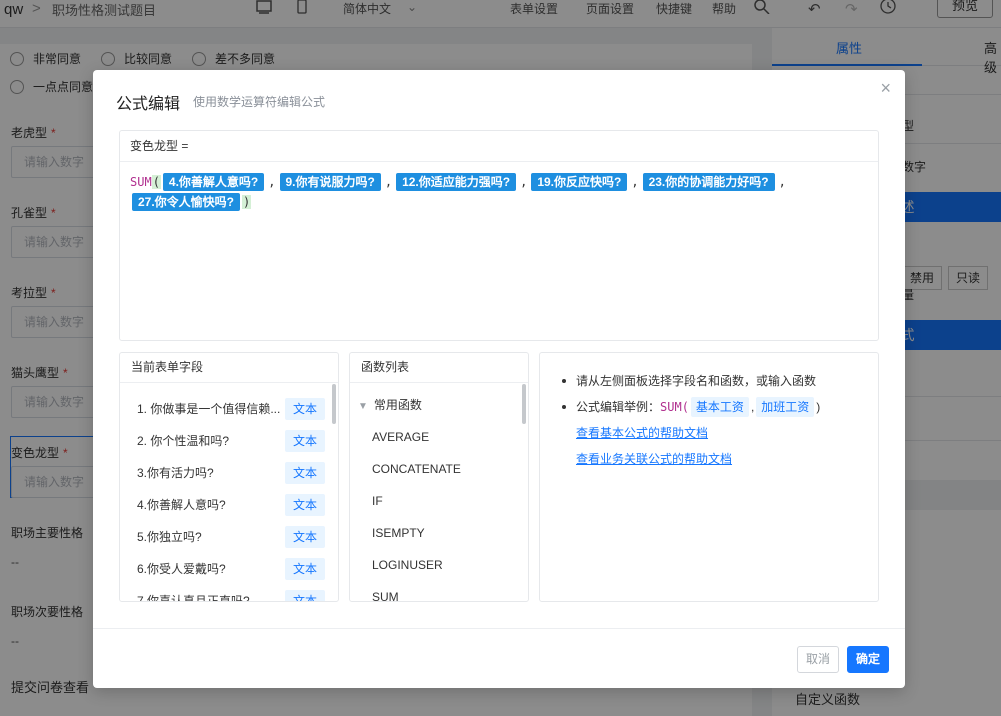 Image resolution: width=1001 pixels, height=716 pixels. What do you see at coordinates (186, 202) in the screenshot?
I see `formula-field-chip: 27.你令人愉快吗?` at bounding box center [186, 202].